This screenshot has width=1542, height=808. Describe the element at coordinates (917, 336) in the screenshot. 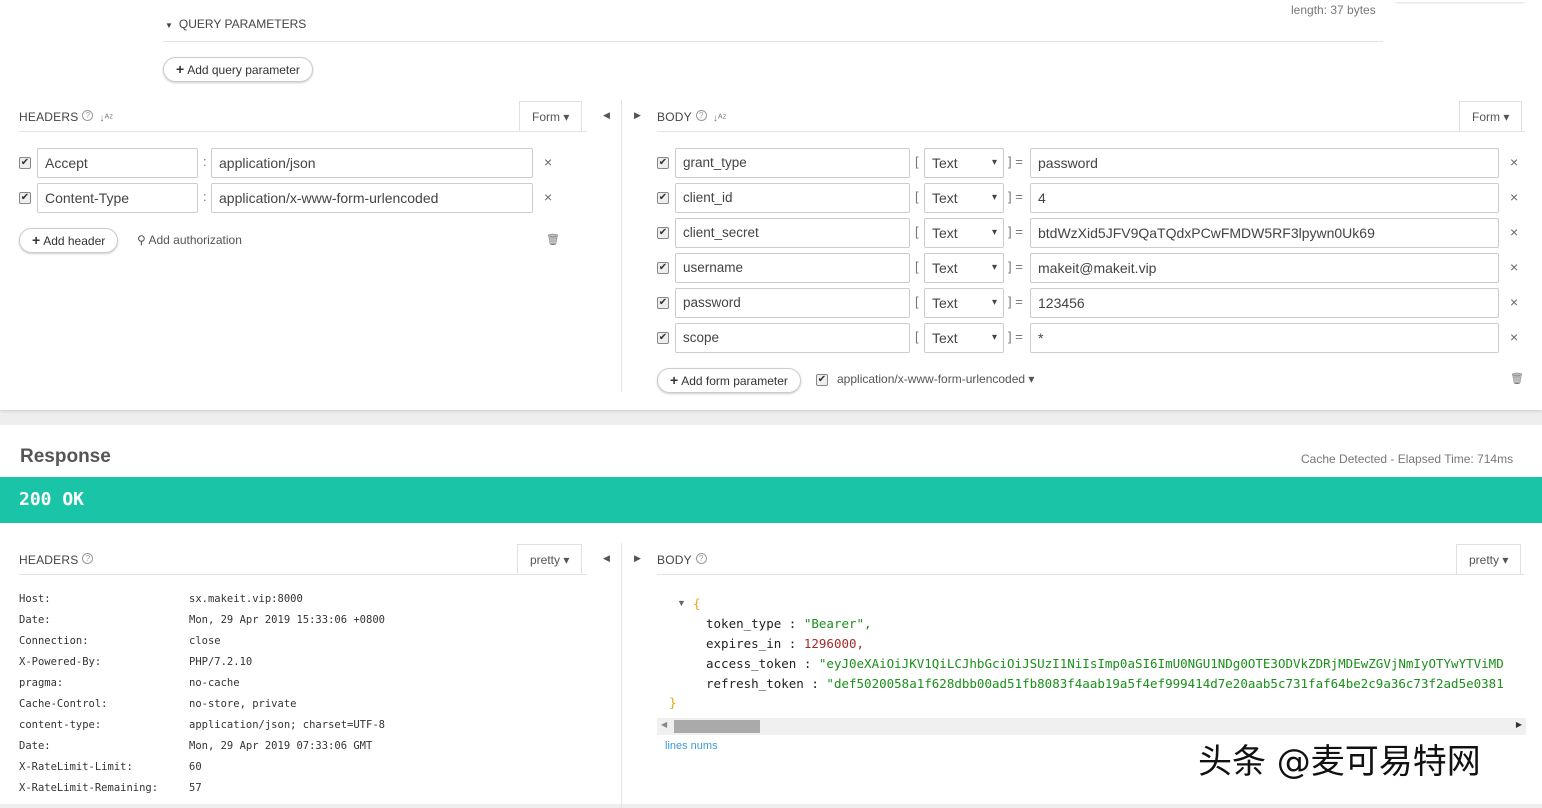

I see `bracket-open: [` at that location.